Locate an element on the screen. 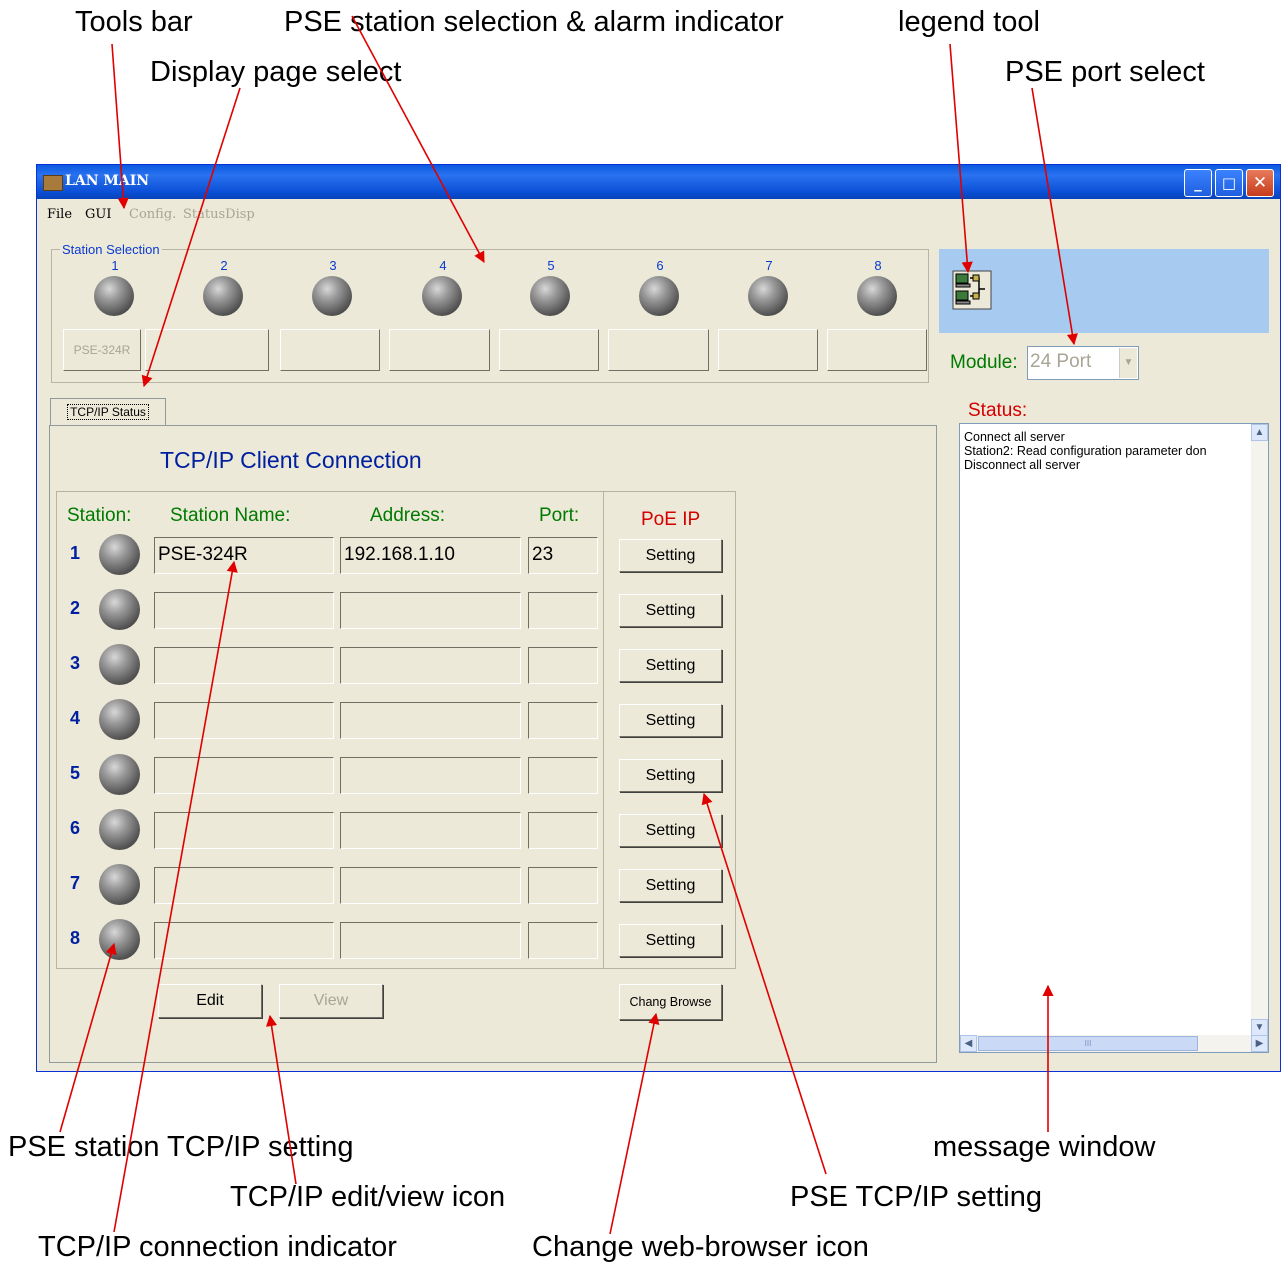 Image resolution: width=1284 pixels, height=1263 pixels. horizontal-scrollbar: ◀ III ▶ is located at coordinates (1114, 1043).